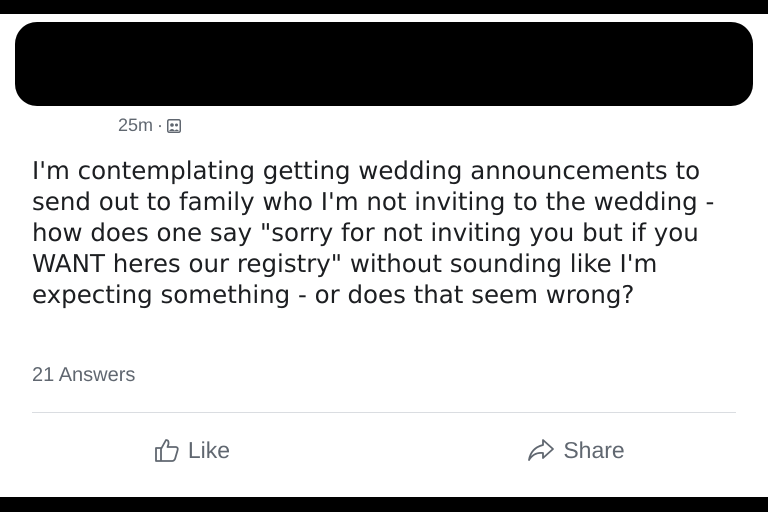 This screenshot has height=512, width=768. I want to click on post-time: 25m, so click(136, 125).